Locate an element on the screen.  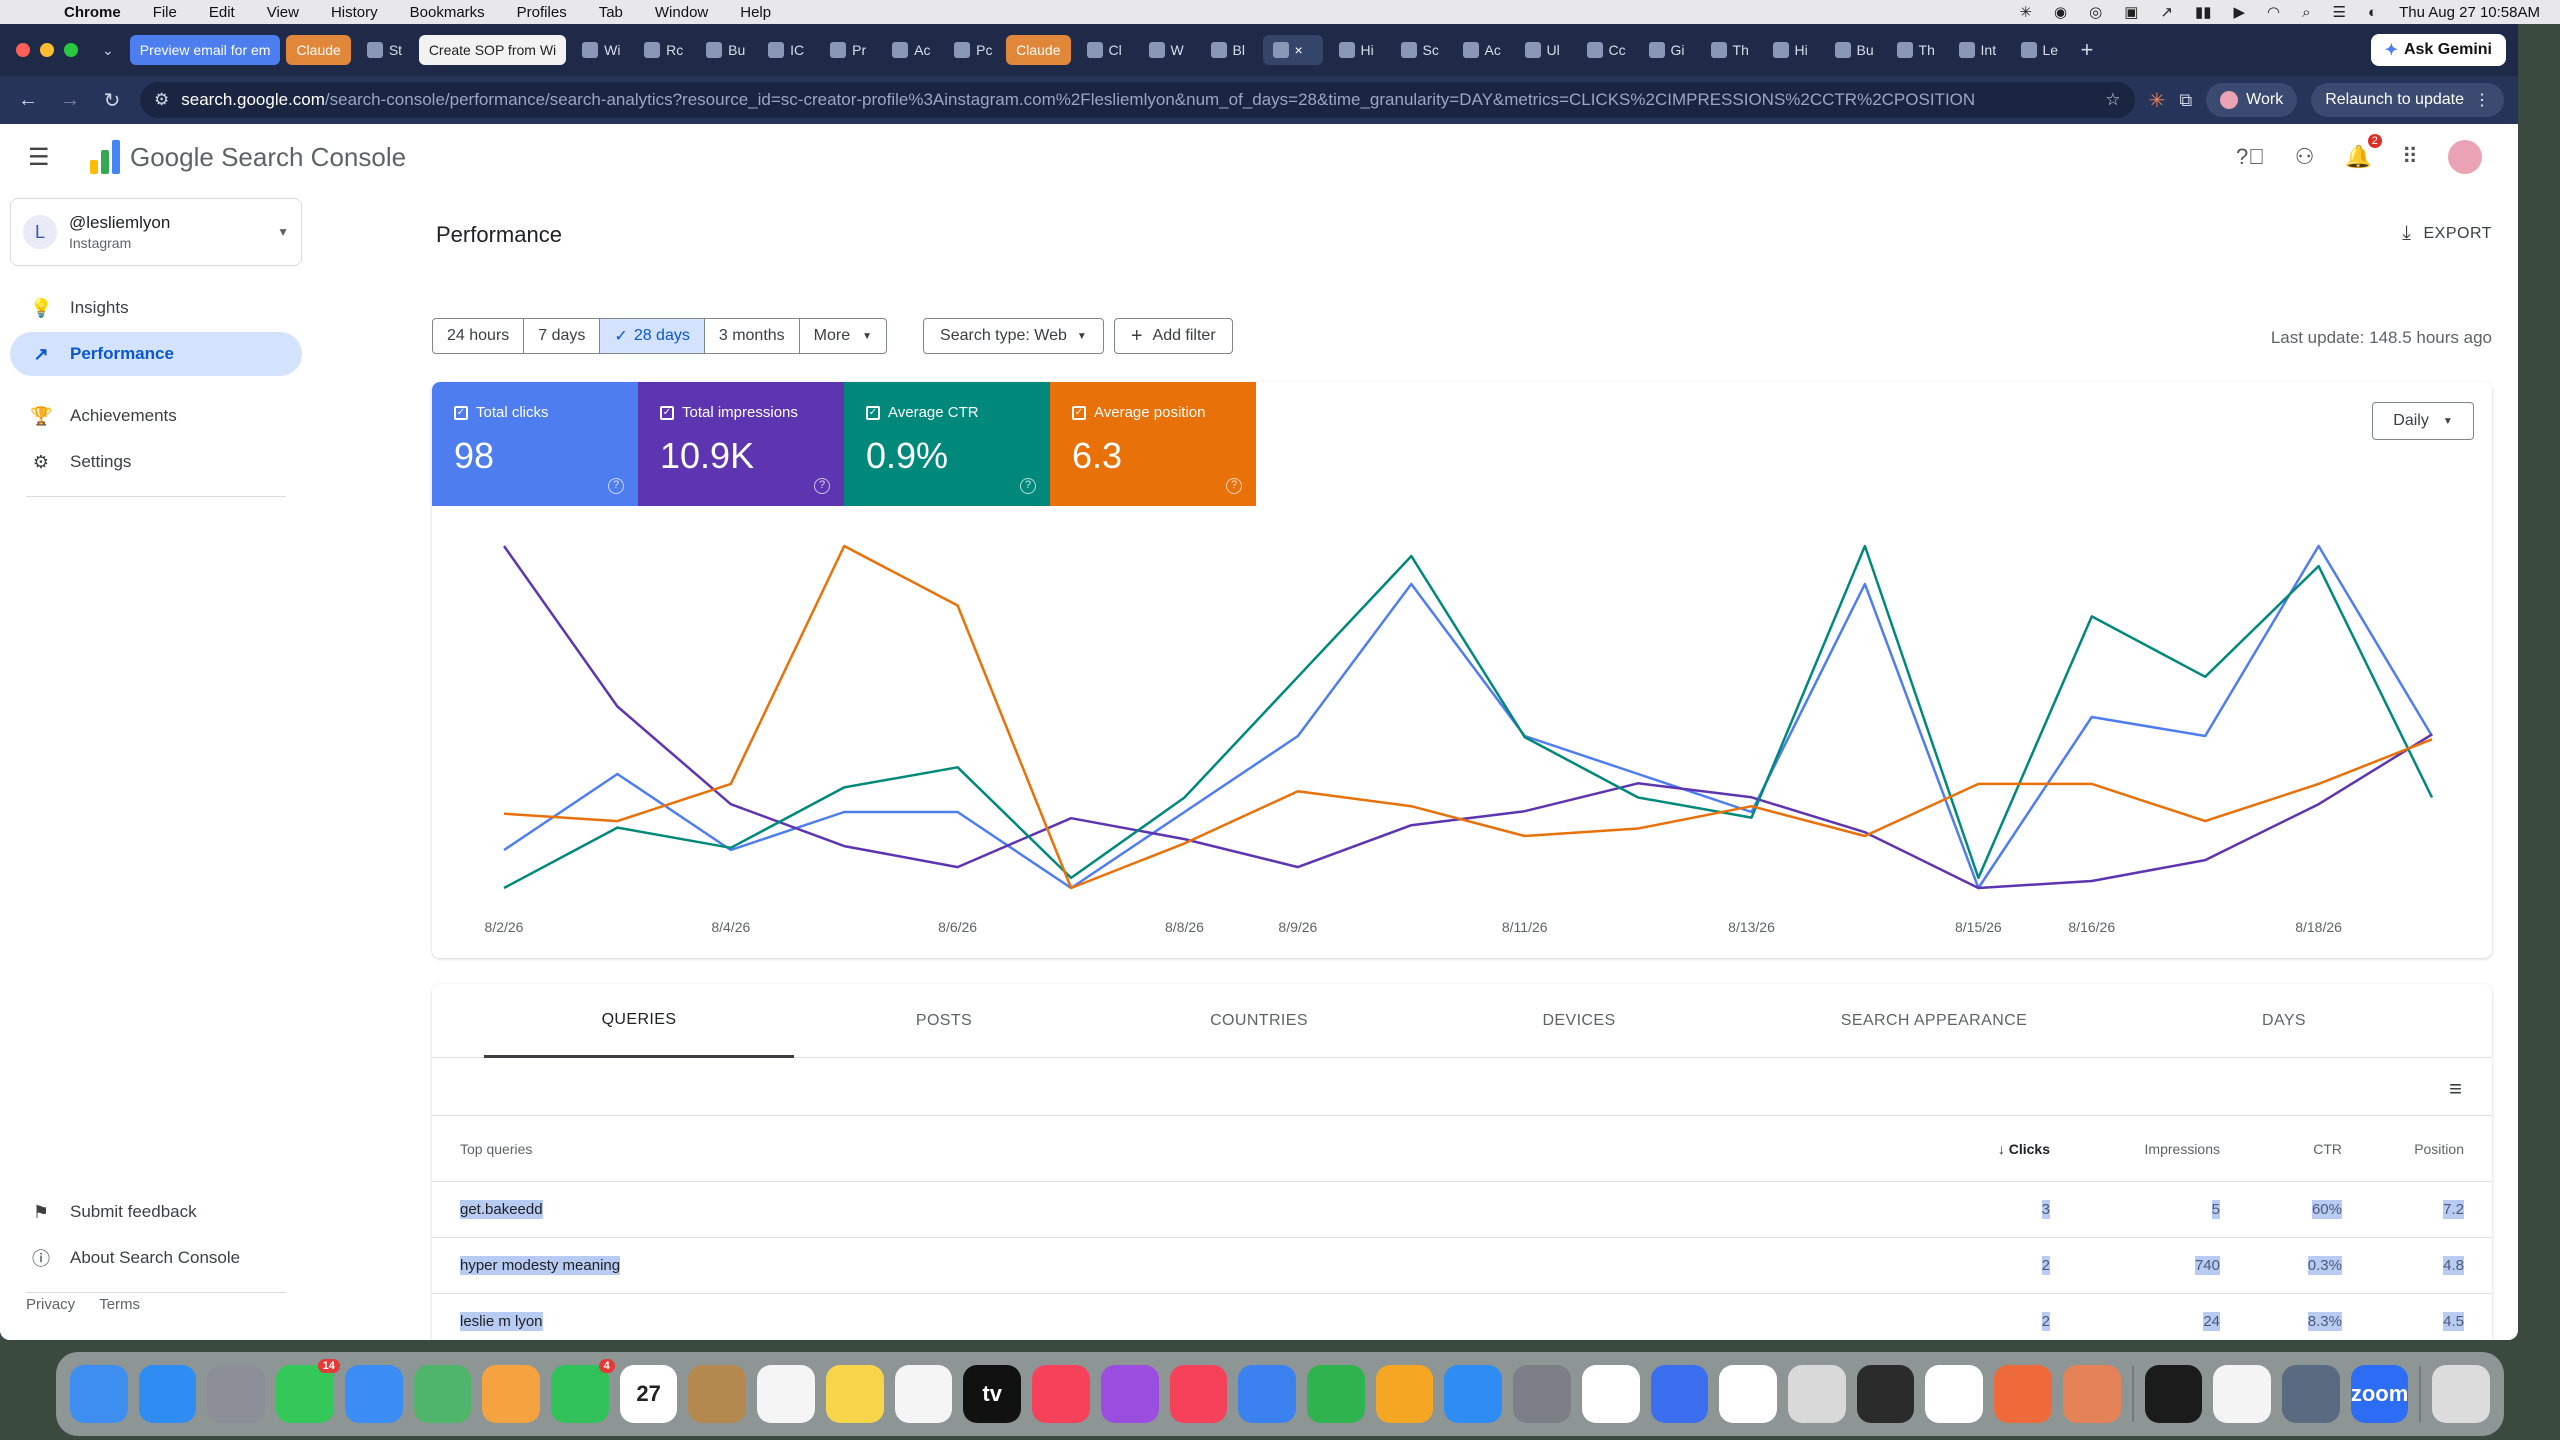
extensions-puzzle-icon: ⧉ is located at coordinates (2185, 100).